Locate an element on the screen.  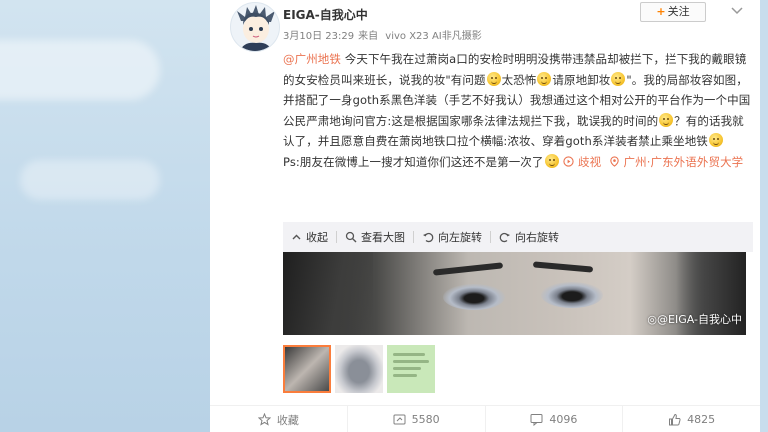
image-toolbar: 收起 查看大图 向左旋转 向右旋转 is located at coordinates (518, 237).